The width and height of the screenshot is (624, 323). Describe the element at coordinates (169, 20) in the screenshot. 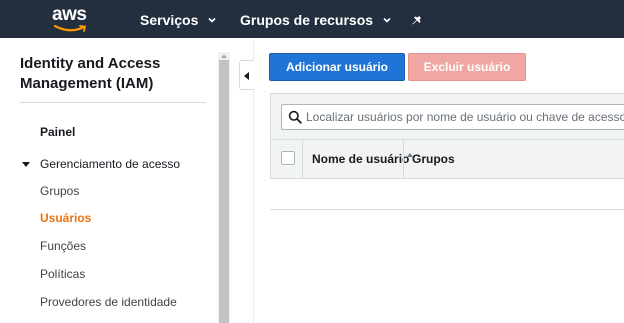

I see `services-menu-label: Serviços` at that location.